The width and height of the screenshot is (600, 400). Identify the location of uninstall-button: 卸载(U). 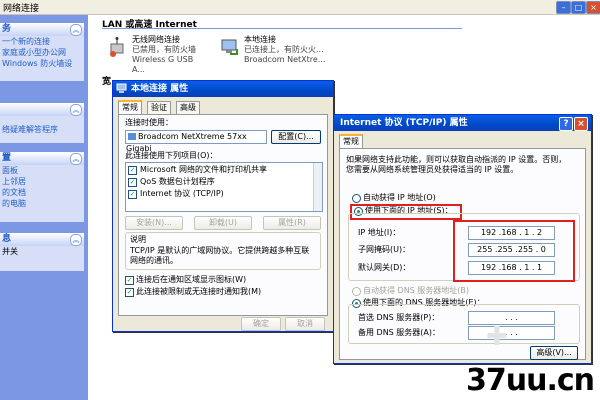
(223, 223).